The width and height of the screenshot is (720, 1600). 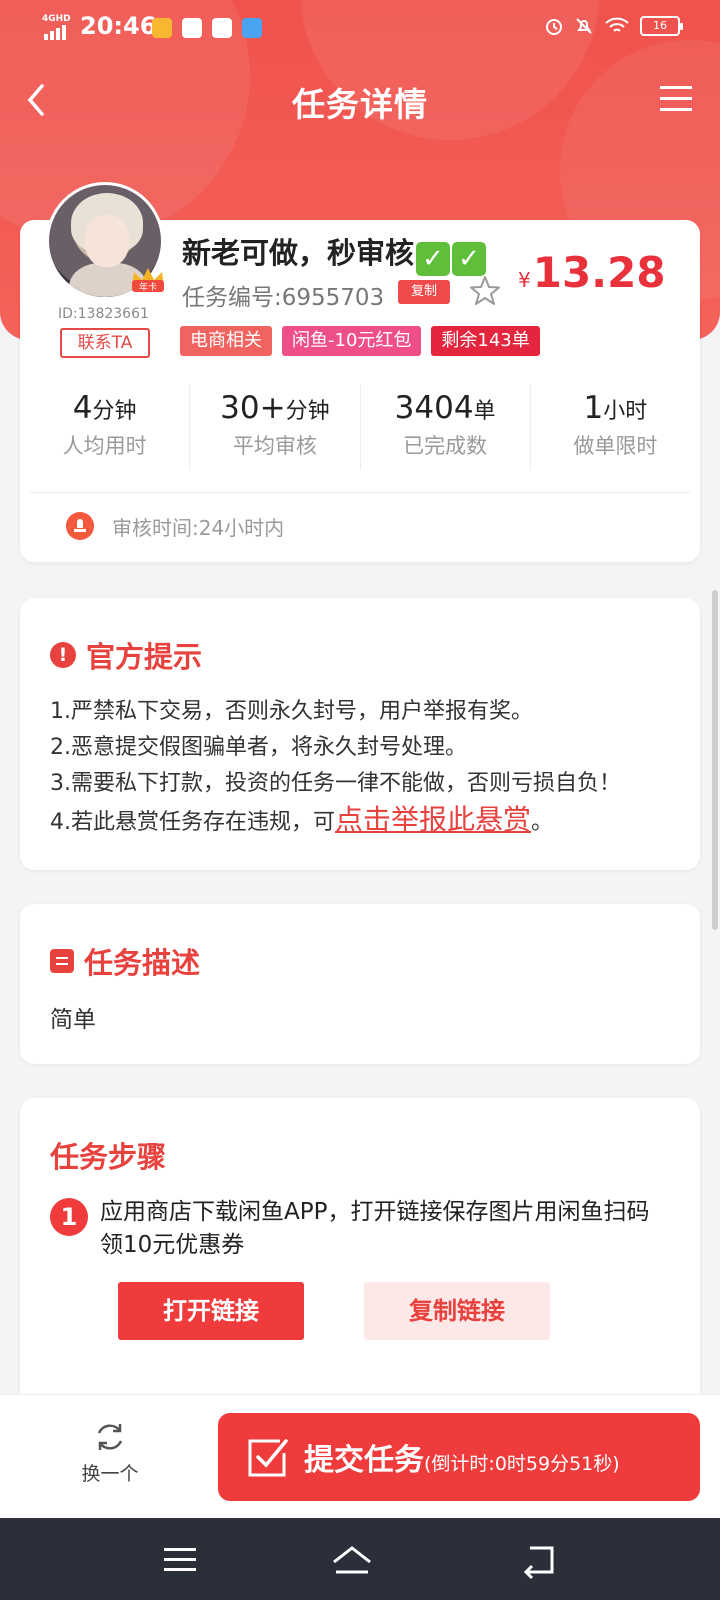 I want to click on task-title: 新老可做，秒审核 ✓ ✓, so click(x=334, y=253).